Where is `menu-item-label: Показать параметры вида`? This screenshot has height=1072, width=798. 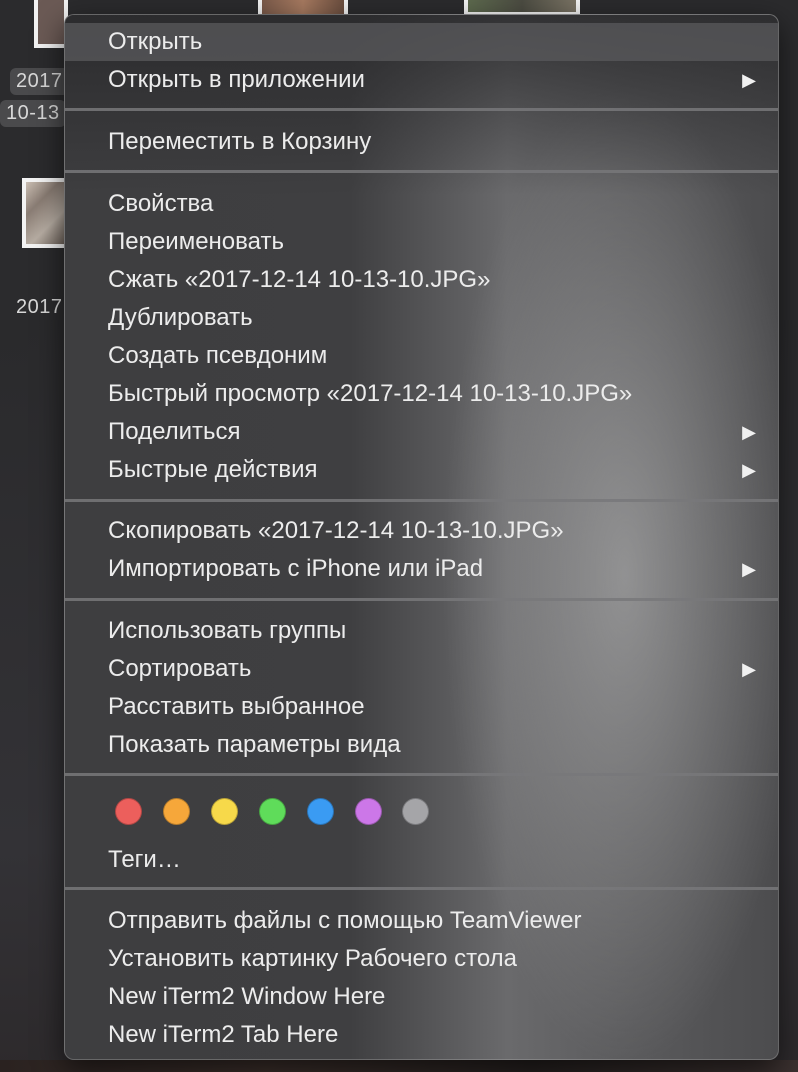 menu-item-label: Показать параметры вида is located at coordinates (254, 744).